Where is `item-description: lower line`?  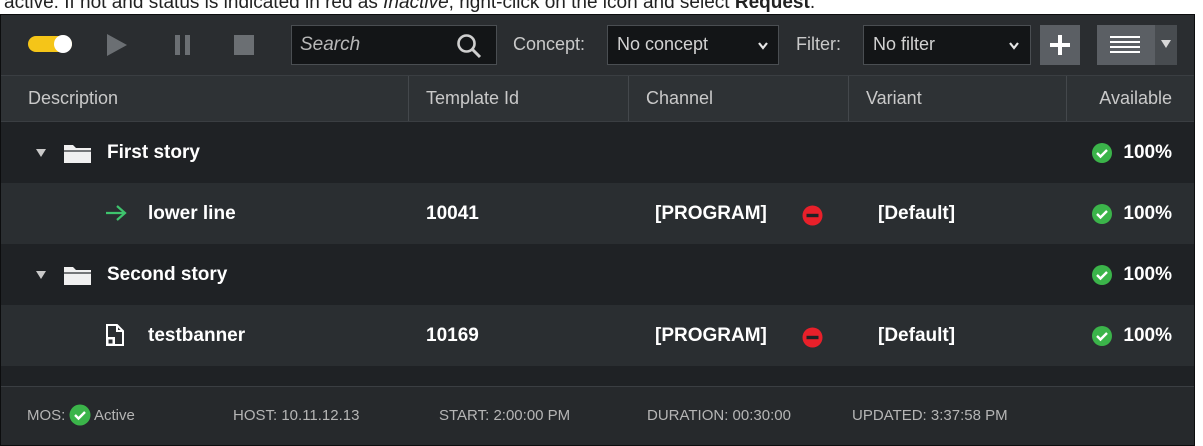 item-description: lower line is located at coordinates (192, 213).